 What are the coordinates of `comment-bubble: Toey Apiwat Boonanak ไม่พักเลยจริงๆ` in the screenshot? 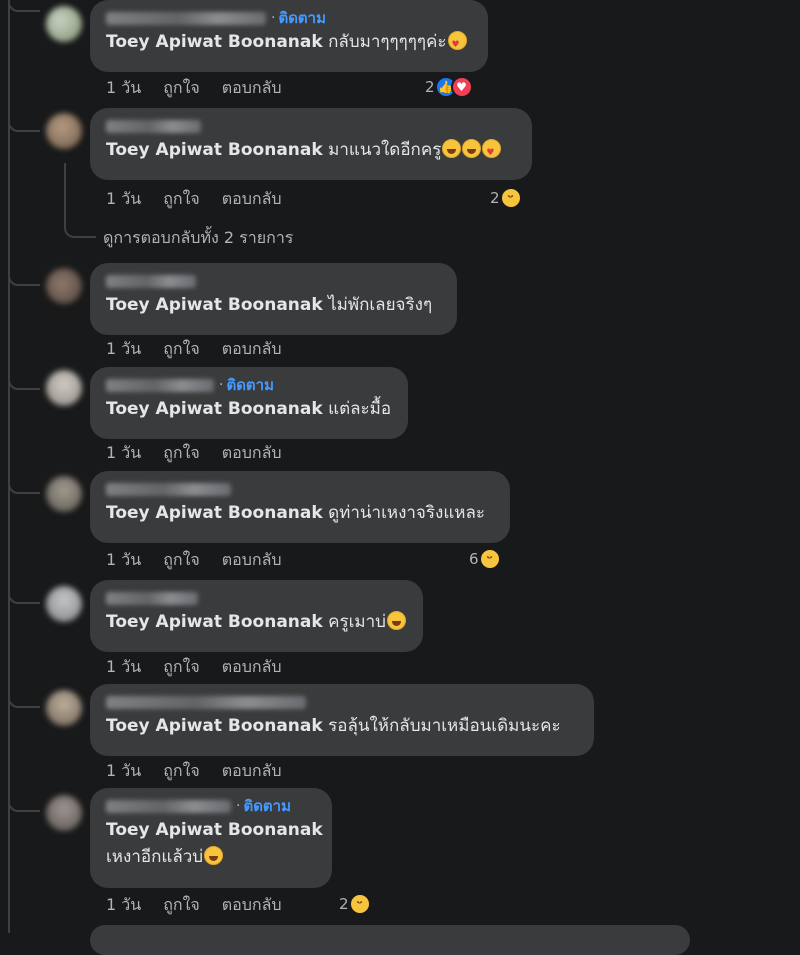 It's located at (273, 299).